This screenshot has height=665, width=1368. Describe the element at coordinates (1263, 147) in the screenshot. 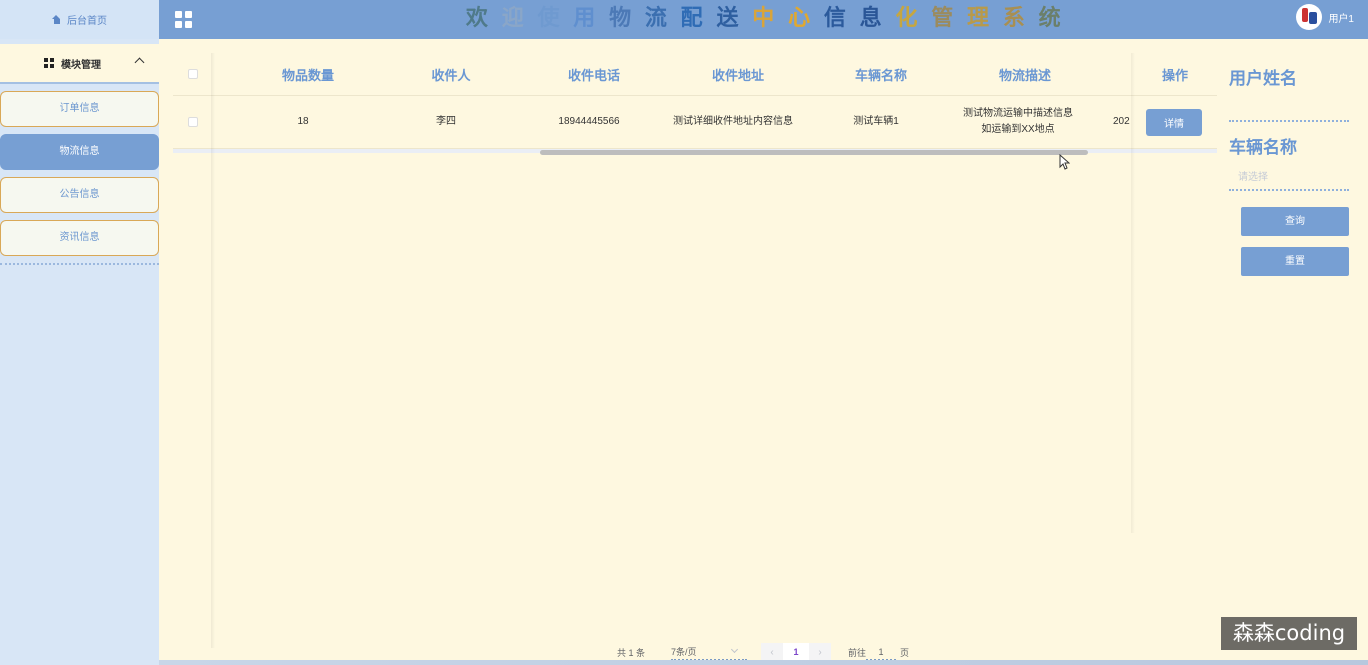

I see `vehicle-name-label: 车辆名称` at that location.